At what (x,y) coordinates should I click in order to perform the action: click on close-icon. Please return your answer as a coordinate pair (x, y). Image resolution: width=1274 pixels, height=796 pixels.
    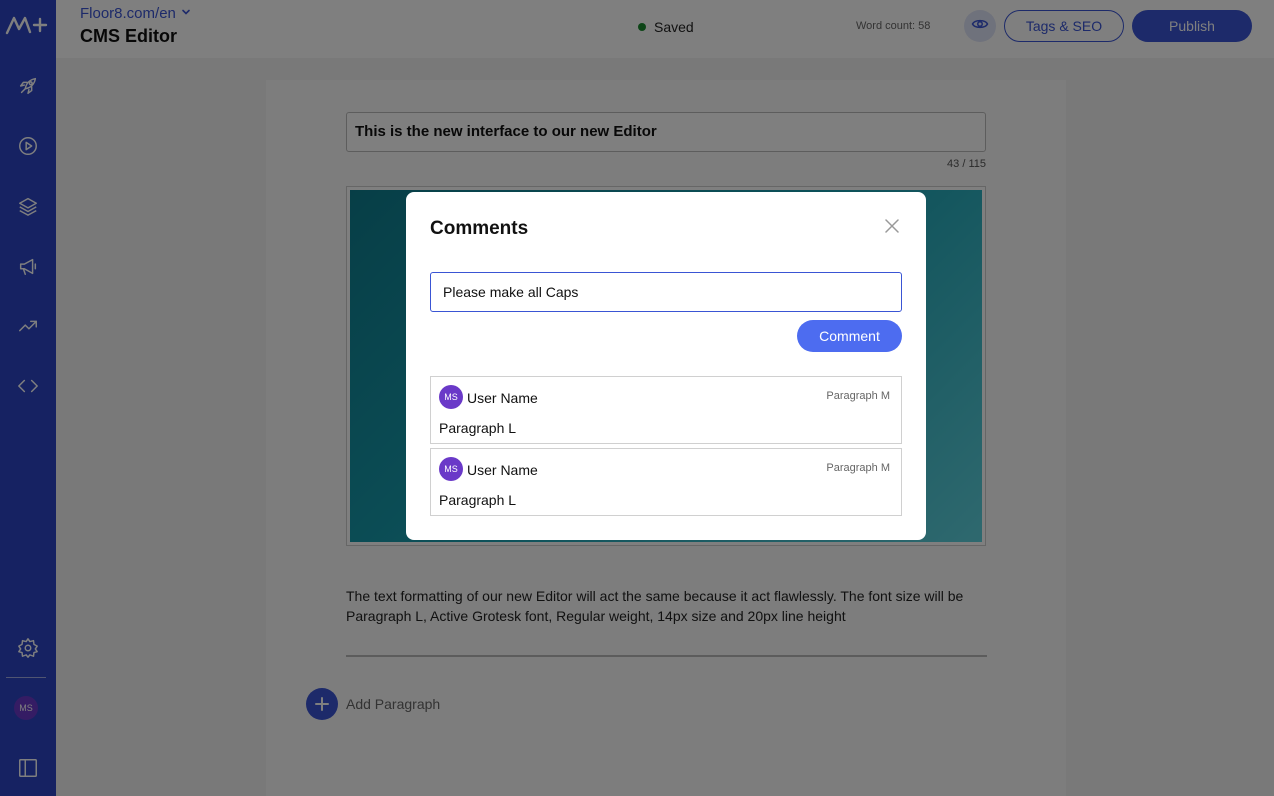
    Looking at the image, I should click on (892, 228).